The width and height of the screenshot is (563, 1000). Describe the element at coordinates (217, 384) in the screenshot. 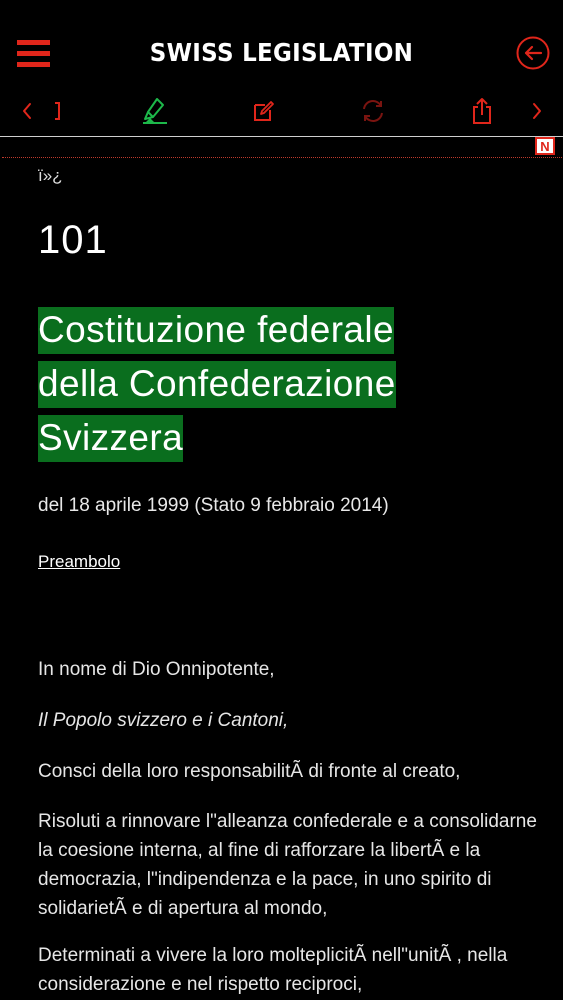

I see `law-title-line: della Confederazione` at that location.